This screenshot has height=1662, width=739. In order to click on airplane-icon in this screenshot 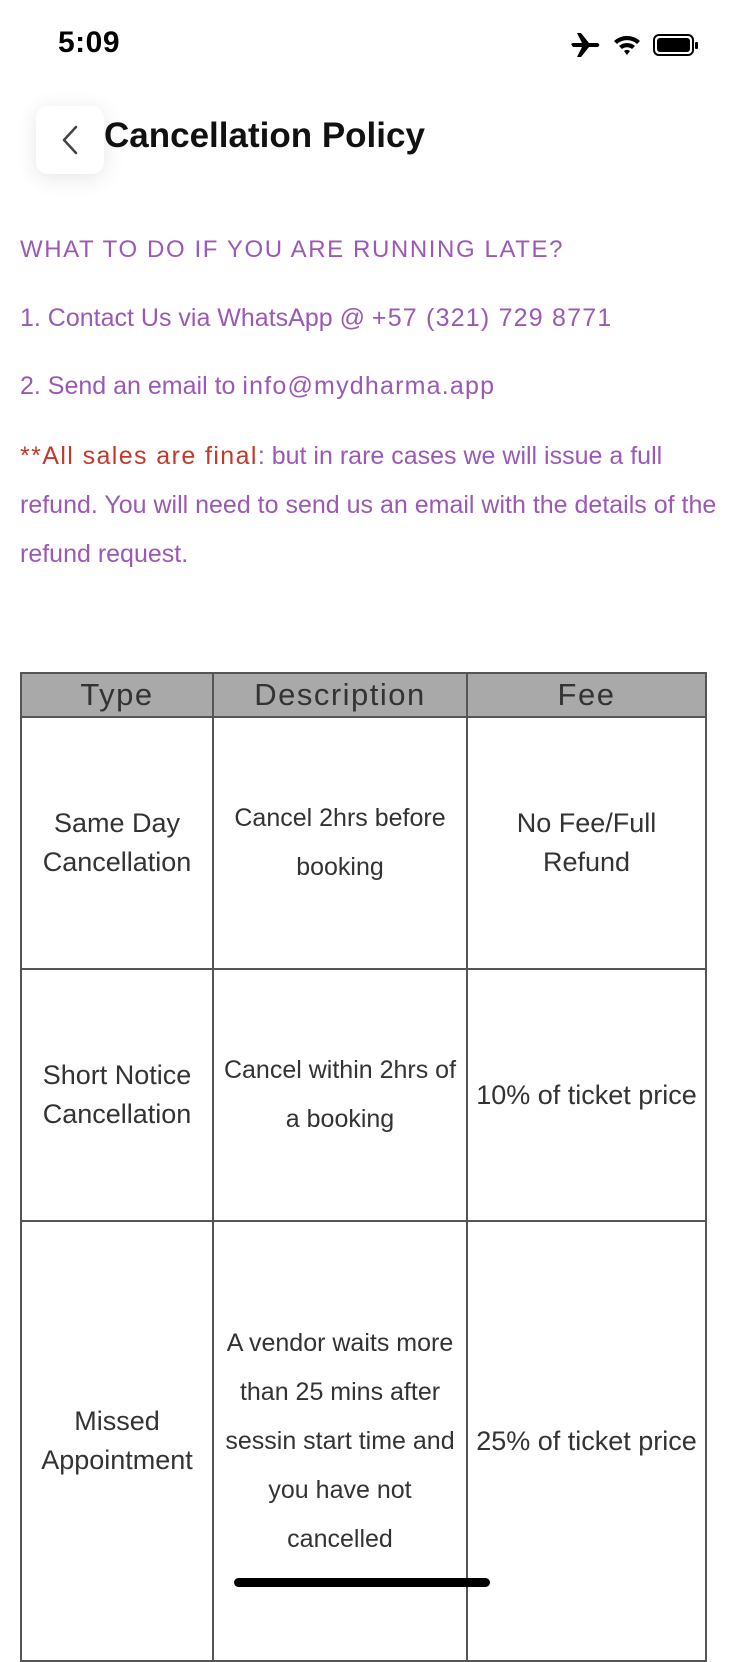, I will do `click(585, 45)`.